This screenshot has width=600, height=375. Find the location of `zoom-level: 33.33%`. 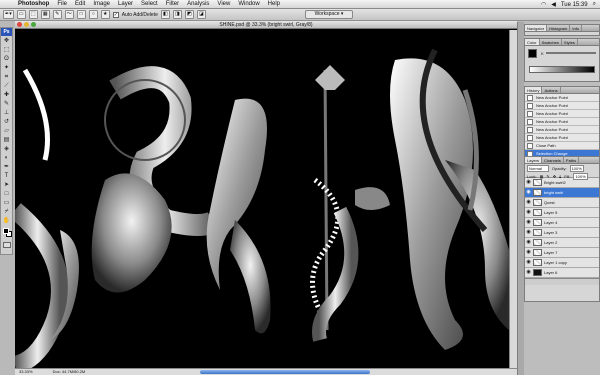

zoom-level: 33.33% is located at coordinates (26, 372).